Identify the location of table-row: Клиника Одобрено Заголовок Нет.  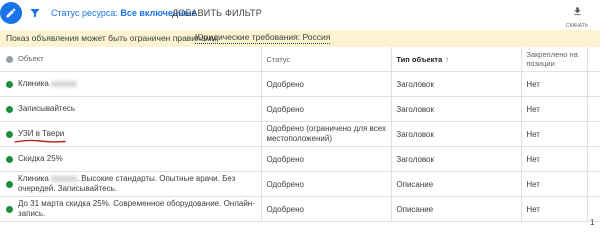
(300, 84).